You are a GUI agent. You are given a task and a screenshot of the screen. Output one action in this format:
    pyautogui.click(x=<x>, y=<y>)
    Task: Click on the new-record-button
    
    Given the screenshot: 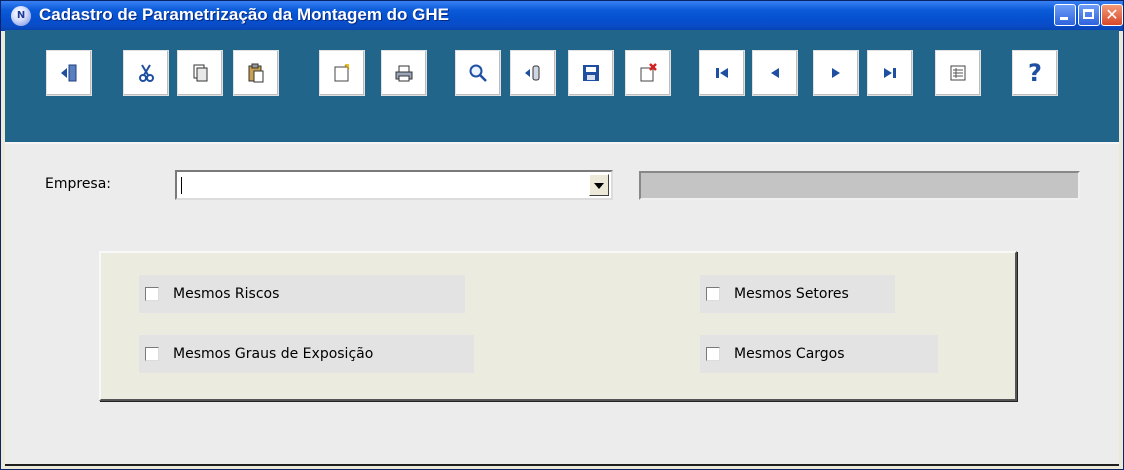 What is the action you would take?
    pyautogui.click(x=342, y=73)
    